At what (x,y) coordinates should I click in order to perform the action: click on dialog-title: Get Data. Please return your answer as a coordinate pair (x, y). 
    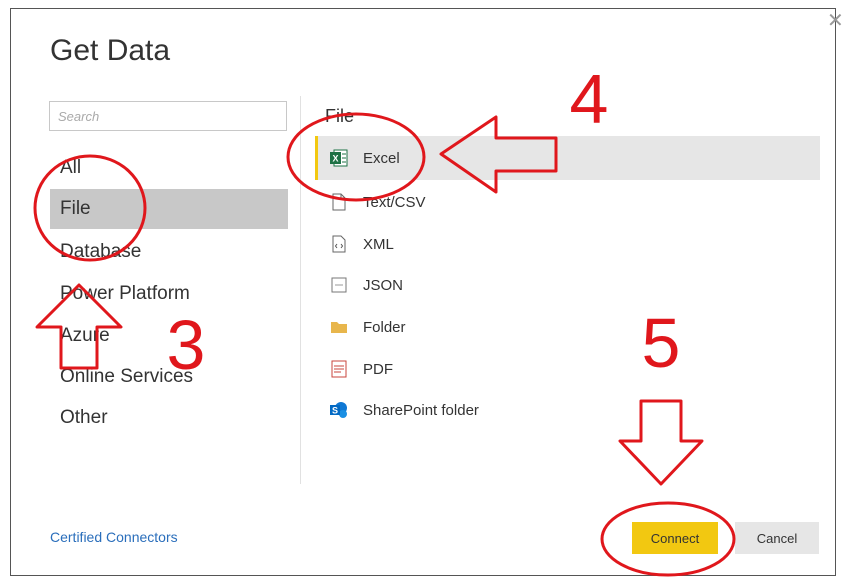
    Looking at the image, I should click on (110, 50).